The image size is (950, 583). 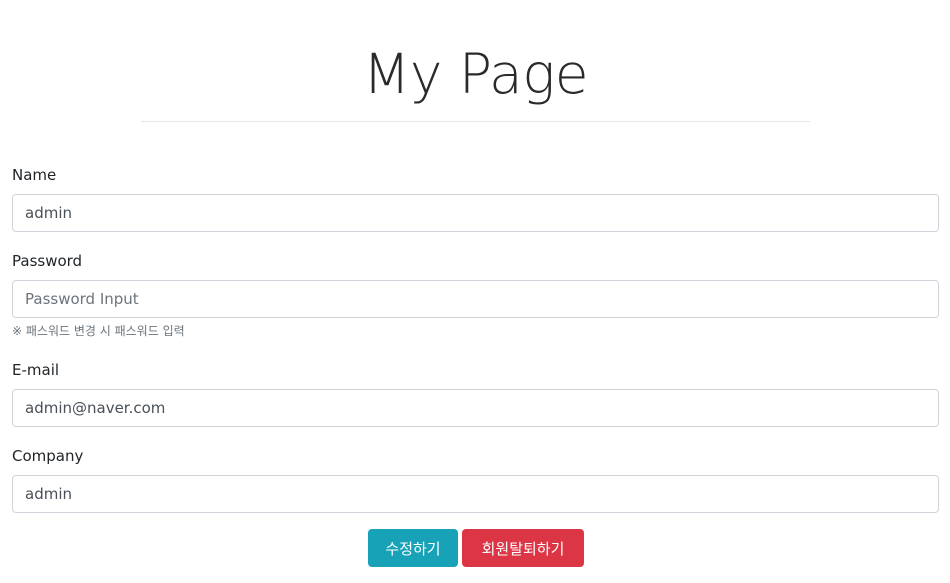 What do you see at coordinates (48, 456) in the screenshot?
I see `company-label: Company` at bounding box center [48, 456].